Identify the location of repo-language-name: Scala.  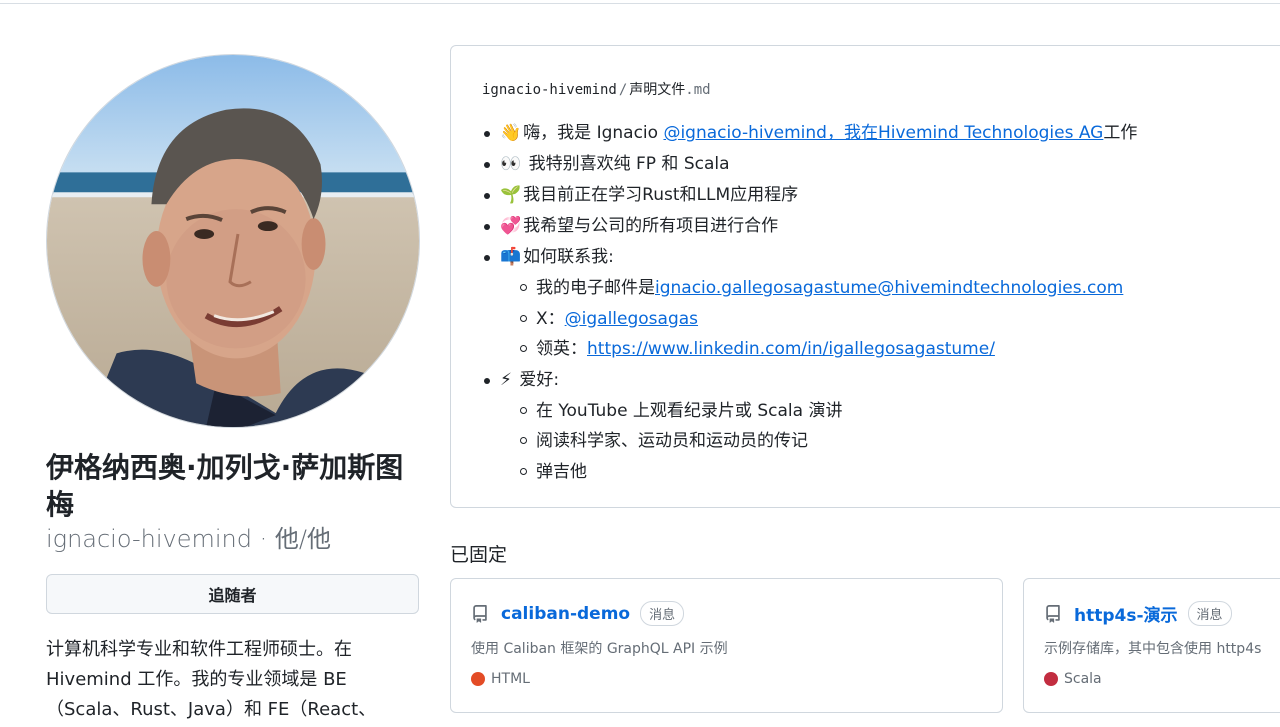
(1083, 679).